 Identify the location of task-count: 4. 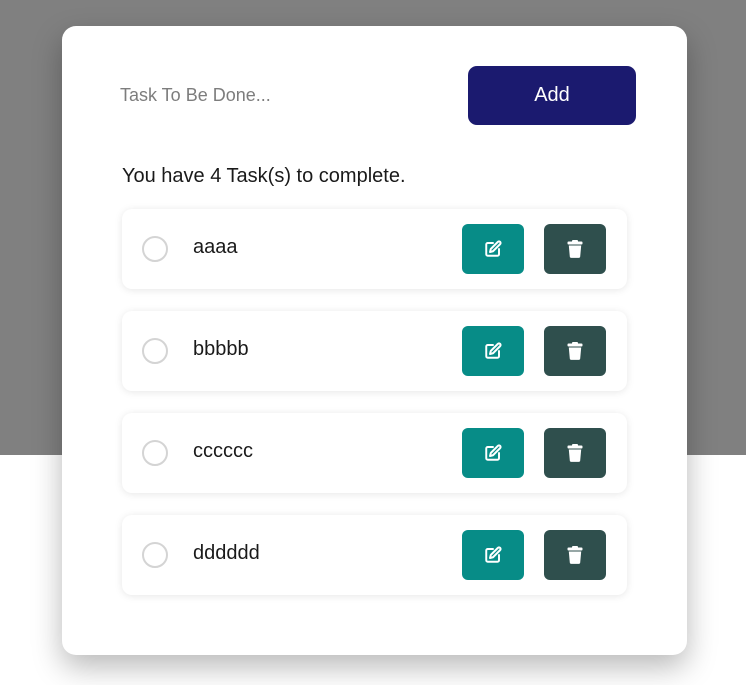
(216, 176).